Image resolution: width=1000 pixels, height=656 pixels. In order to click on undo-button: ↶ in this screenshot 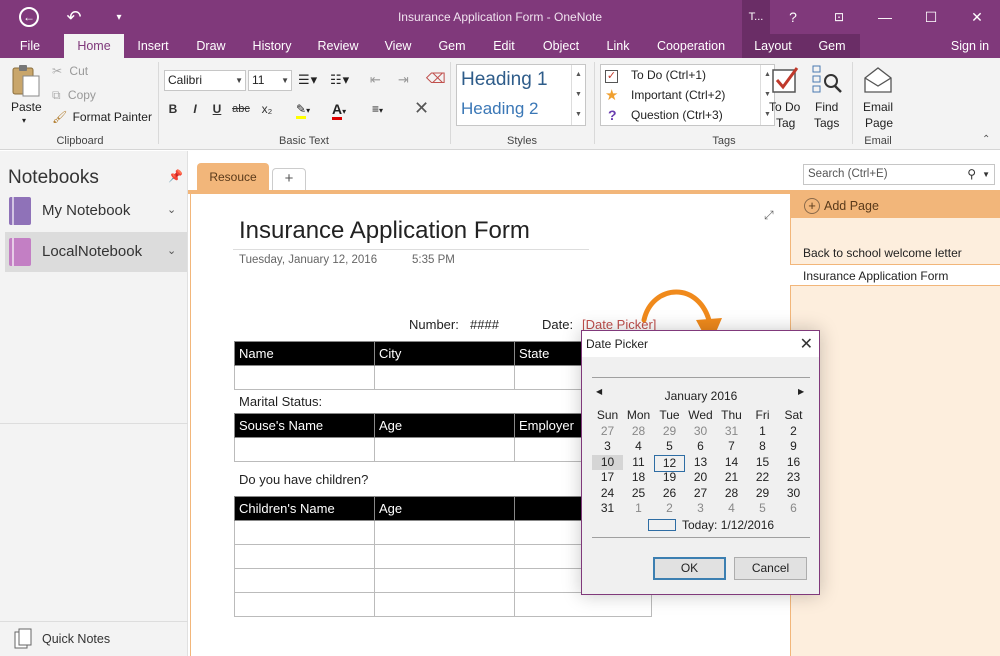, I will do `click(74, 17)`.